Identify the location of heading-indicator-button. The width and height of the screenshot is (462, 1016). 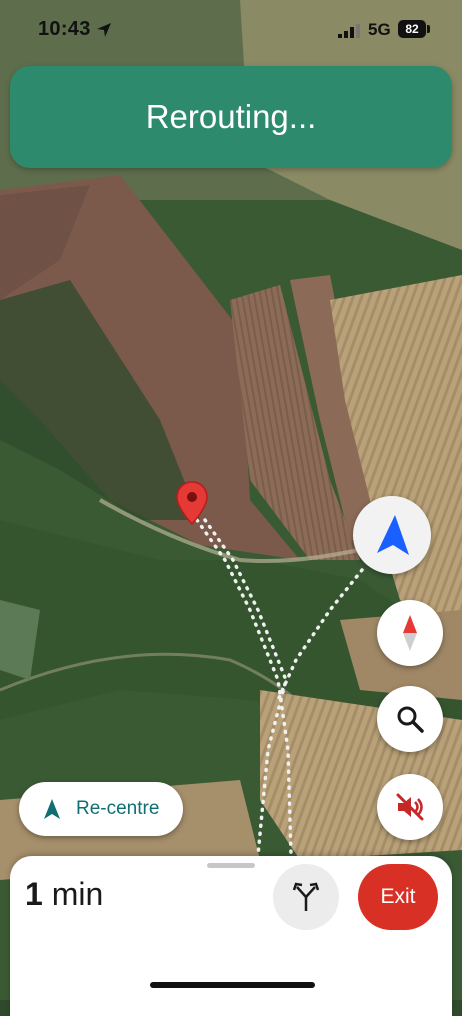
(392, 535).